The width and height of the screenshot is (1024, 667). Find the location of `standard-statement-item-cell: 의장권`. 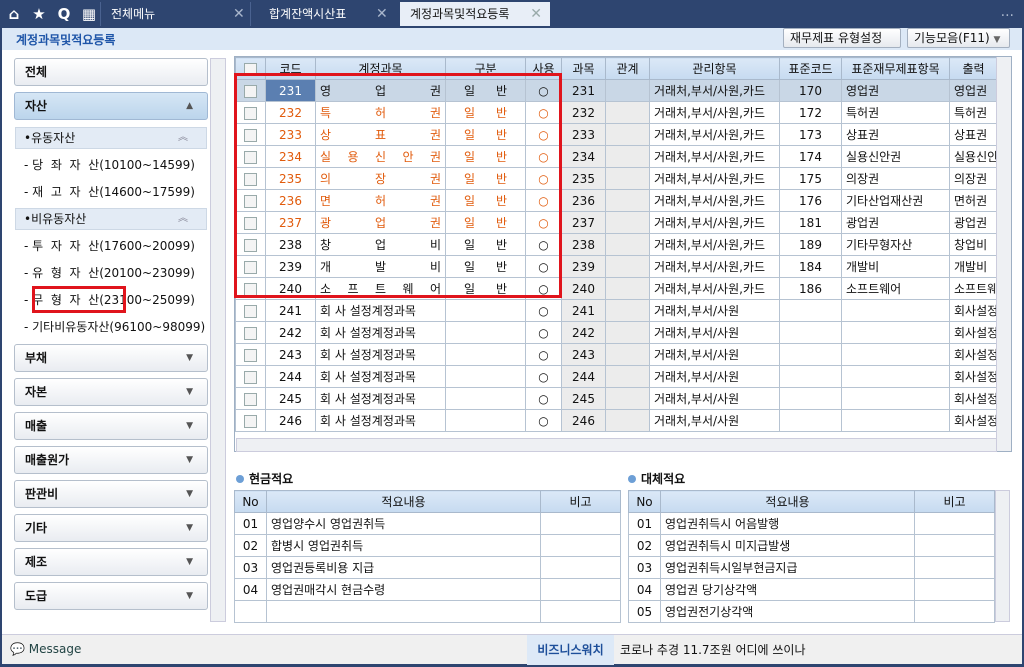

standard-statement-item-cell: 의장권 is located at coordinates (895, 178).